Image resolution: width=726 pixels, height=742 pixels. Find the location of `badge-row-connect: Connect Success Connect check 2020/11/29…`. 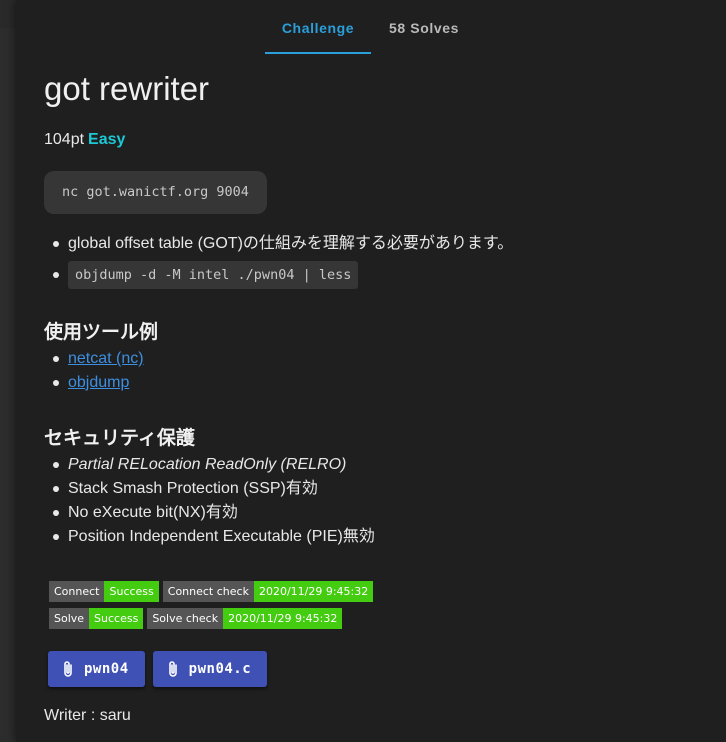

badge-row-connect: Connect Success Connect check 2020/11/29… is located at coordinates (376, 591).